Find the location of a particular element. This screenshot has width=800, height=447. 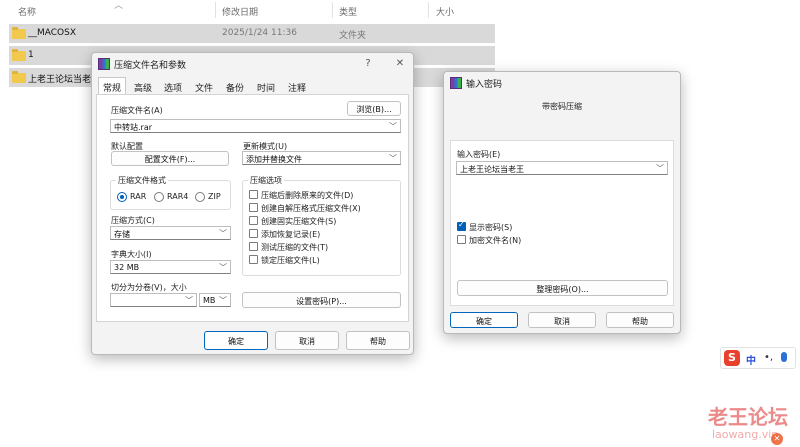

format-label-zip: ZIP is located at coordinates (214, 196).